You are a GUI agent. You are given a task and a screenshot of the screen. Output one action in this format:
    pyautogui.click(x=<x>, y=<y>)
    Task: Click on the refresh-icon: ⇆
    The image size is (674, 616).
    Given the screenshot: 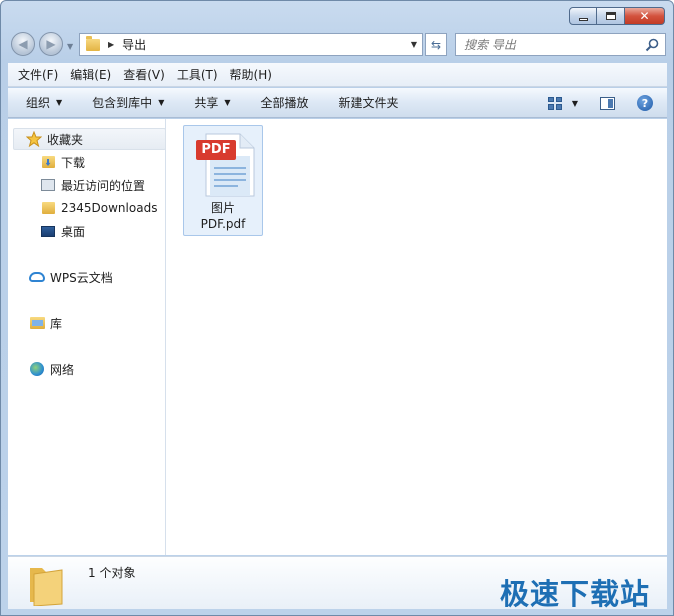 What is the action you would take?
    pyautogui.click(x=436, y=44)
    